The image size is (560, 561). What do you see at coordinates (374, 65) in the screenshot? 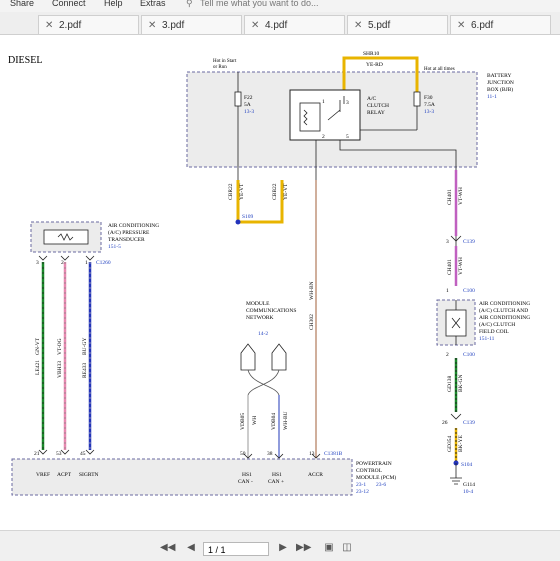
I see `shr10-color: YE-RD` at bounding box center [374, 65].